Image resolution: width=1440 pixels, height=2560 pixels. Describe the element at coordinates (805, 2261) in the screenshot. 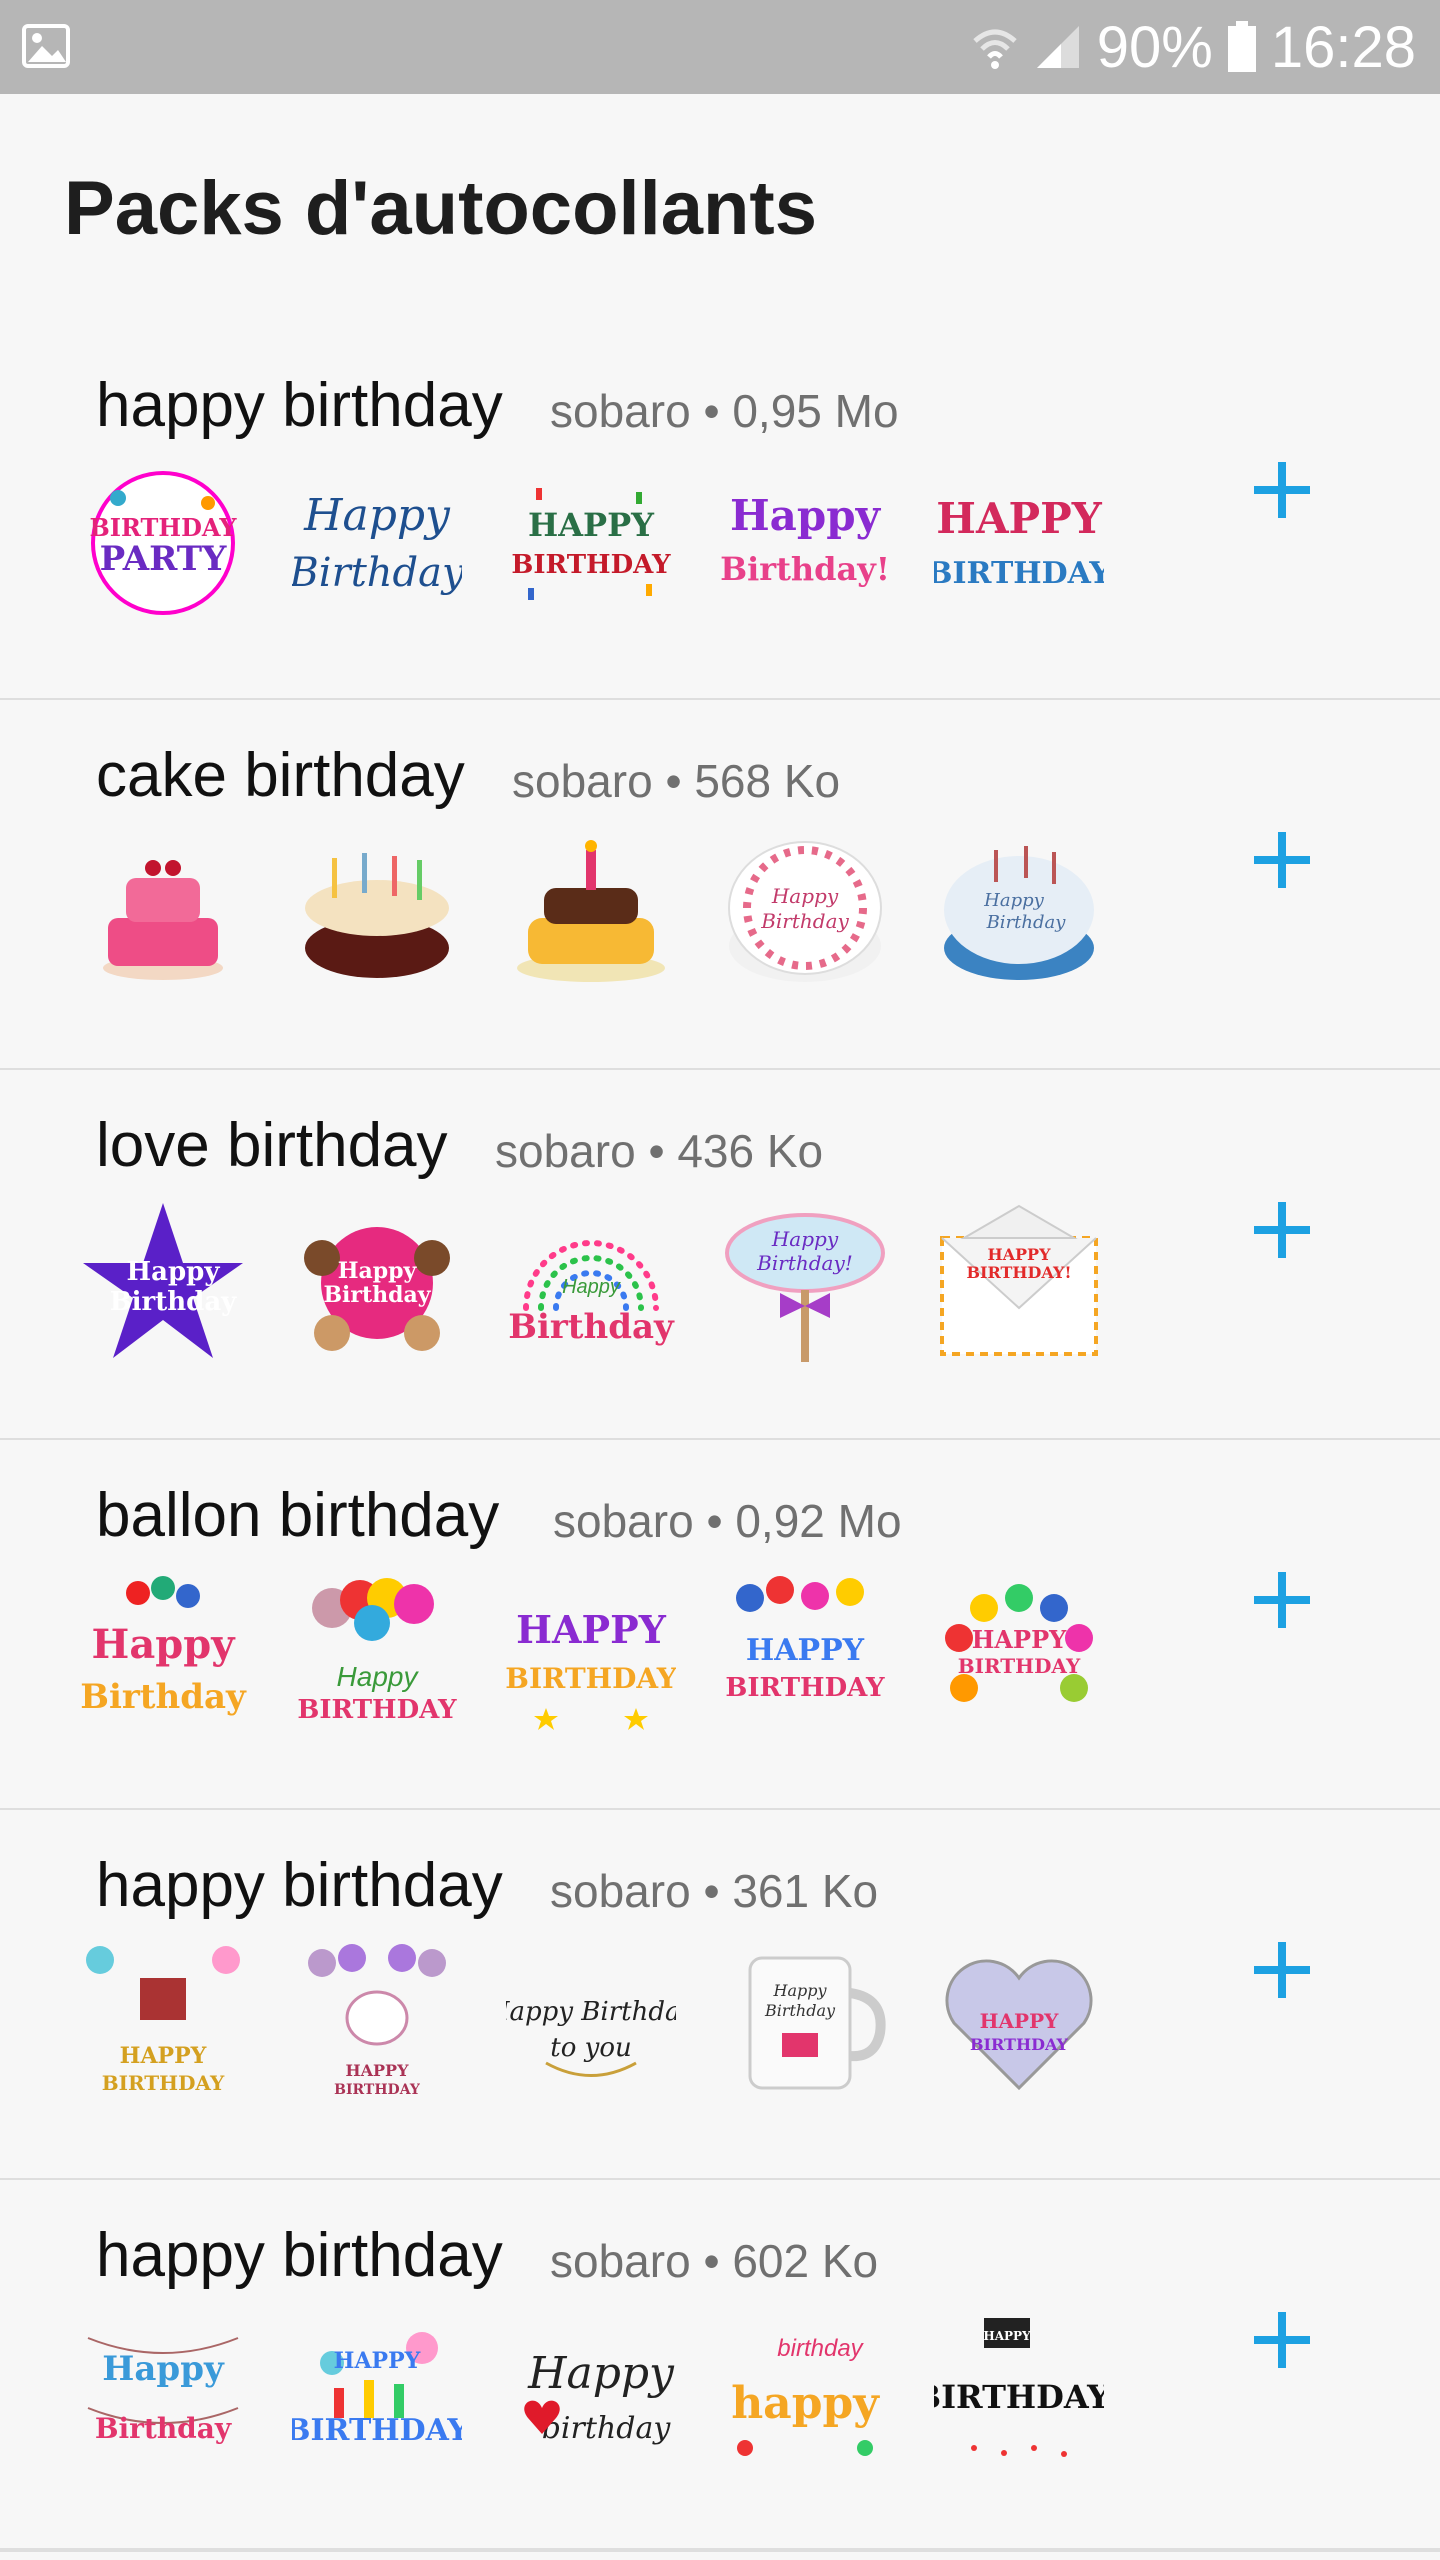

I see `pack-size: 602 Ko` at that location.